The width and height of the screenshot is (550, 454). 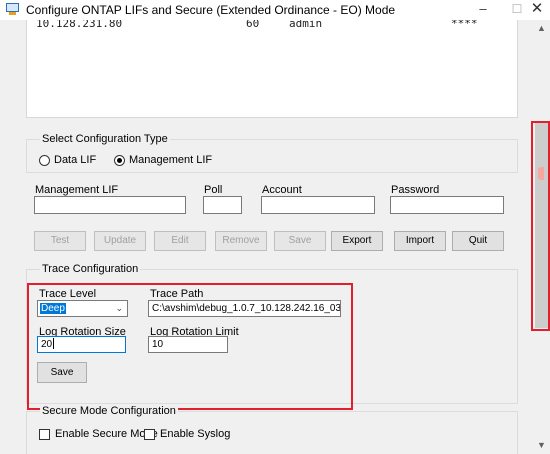 What do you see at coordinates (105, 139) in the screenshot?
I see `config-type-title: Select Configuration Type` at bounding box center [105, 139].